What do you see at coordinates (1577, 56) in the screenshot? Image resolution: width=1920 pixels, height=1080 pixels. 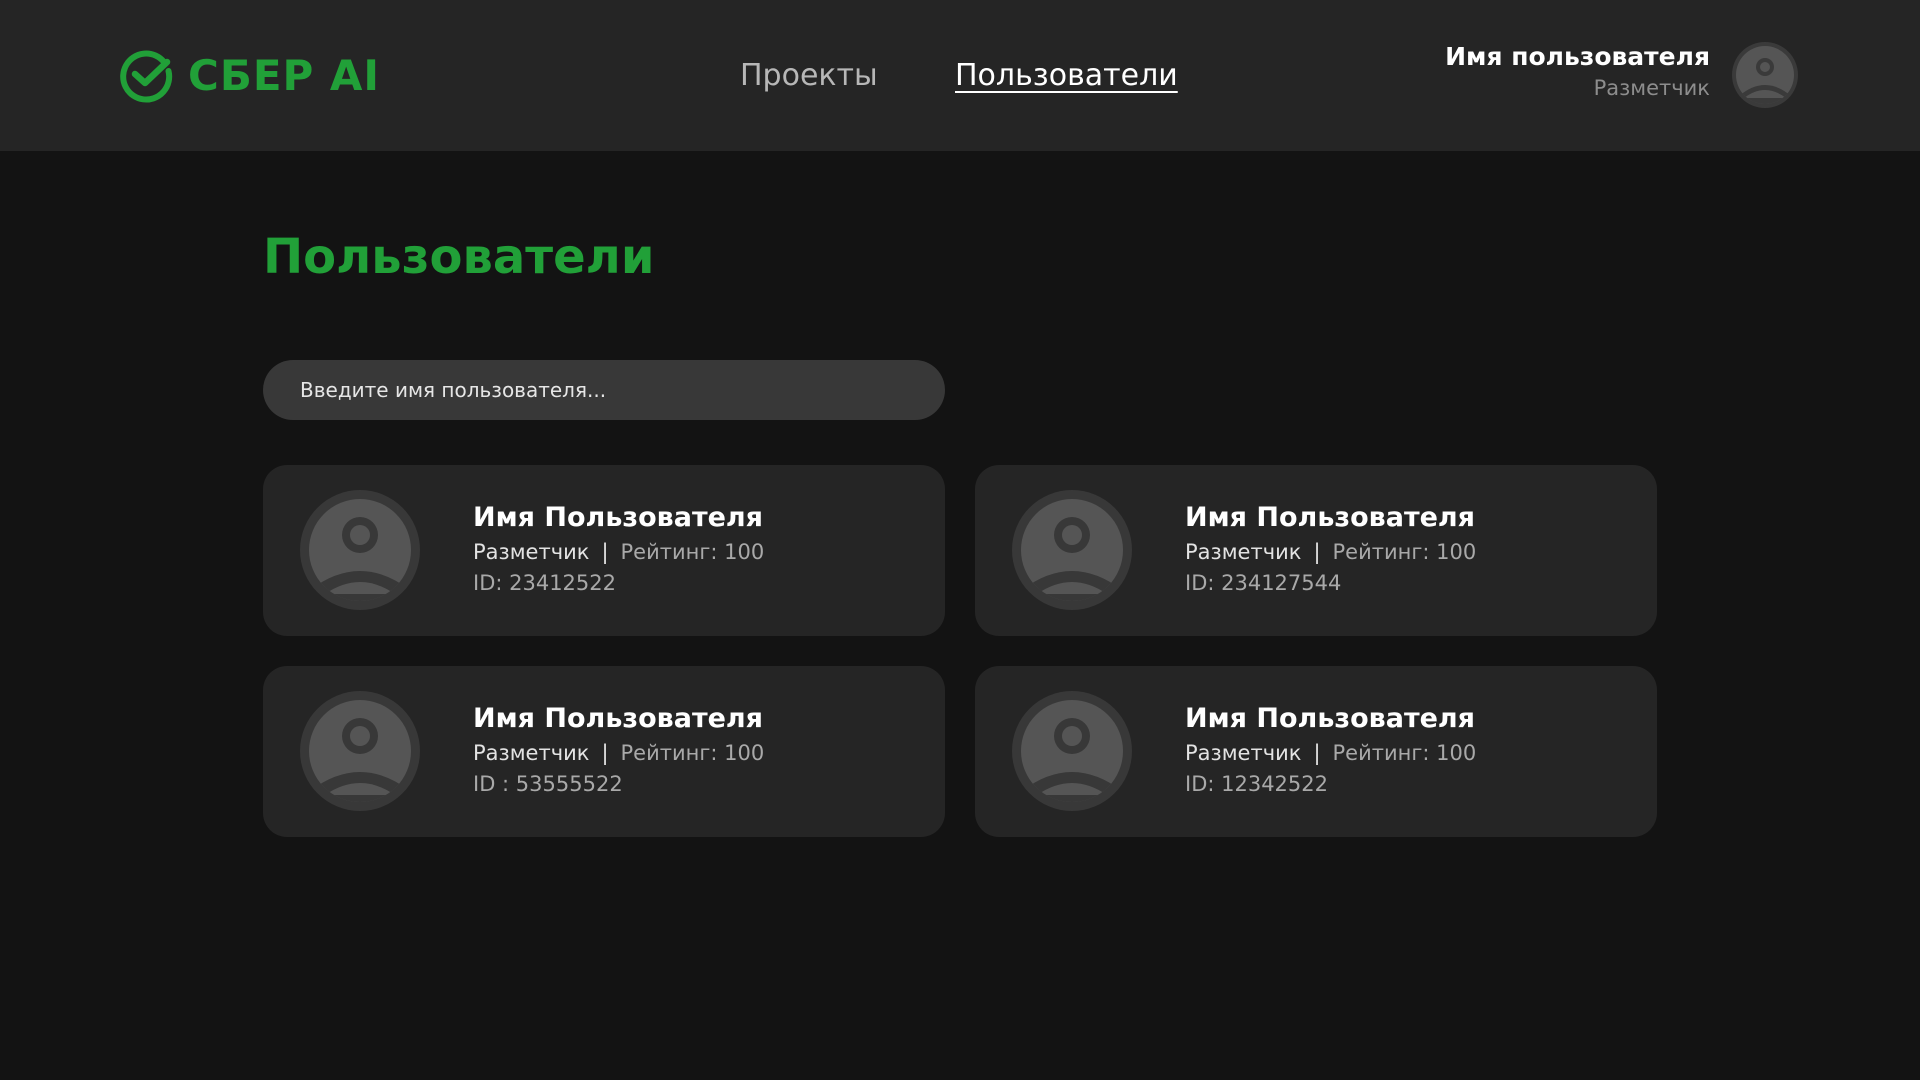 I see `current-user-name: Имя пользователя` at bounding box center [1577, 56].